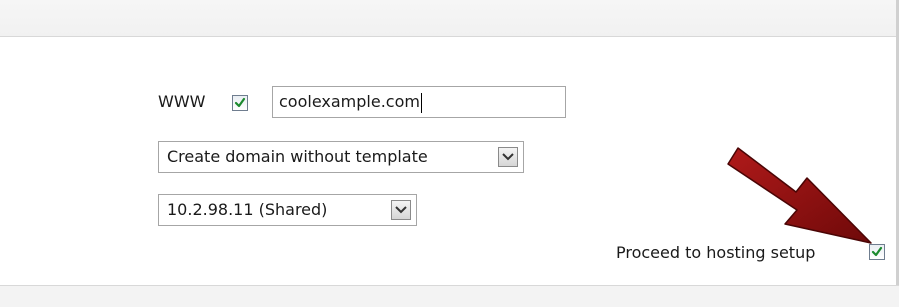 This screenshot has height=307, width=899. What do you see at coordinates (449, 296) in the screenshot?
I see `footer-strip` at bounding box center [449, 296].